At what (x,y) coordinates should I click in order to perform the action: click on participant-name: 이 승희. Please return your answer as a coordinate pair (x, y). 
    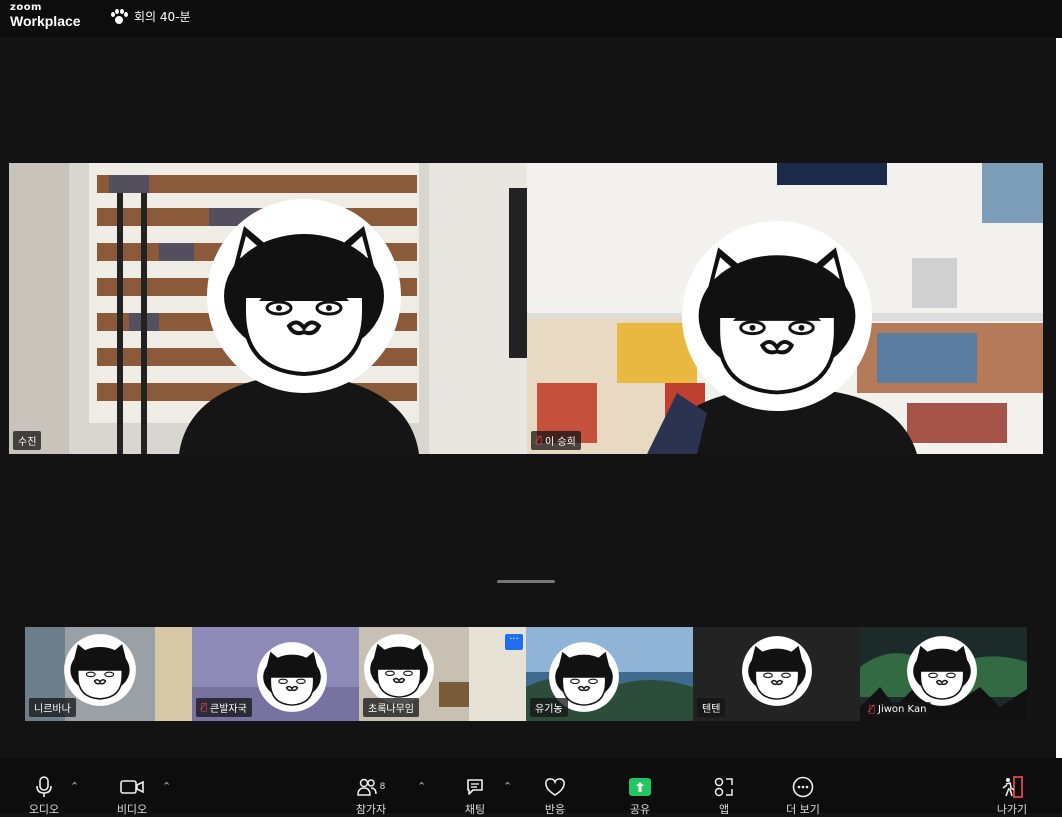
    Looking at the image, I should click on (560, 442).